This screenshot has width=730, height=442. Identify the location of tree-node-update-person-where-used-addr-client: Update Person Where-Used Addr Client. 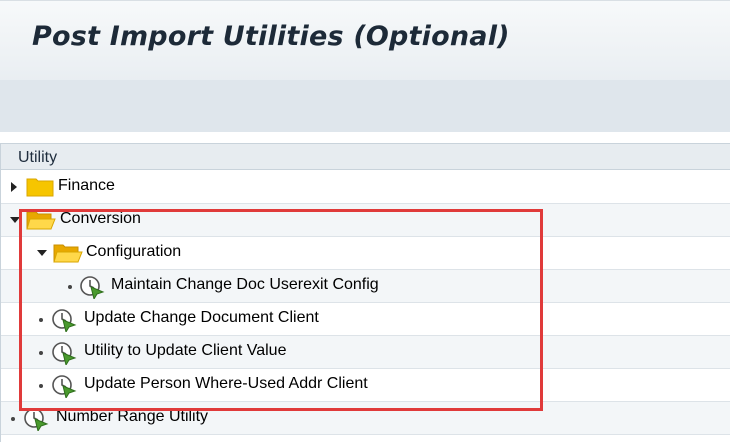
(365, 385).